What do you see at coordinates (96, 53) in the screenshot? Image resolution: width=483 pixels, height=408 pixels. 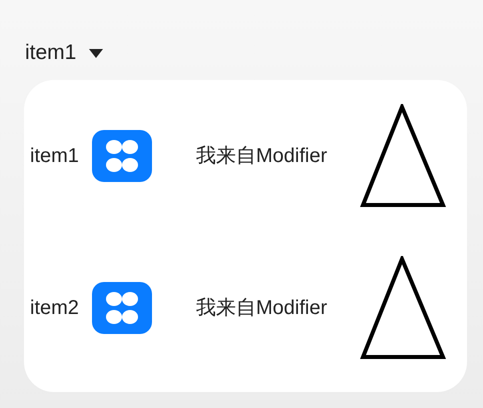 I see `caret-icon` at bounding box center [96, 53].